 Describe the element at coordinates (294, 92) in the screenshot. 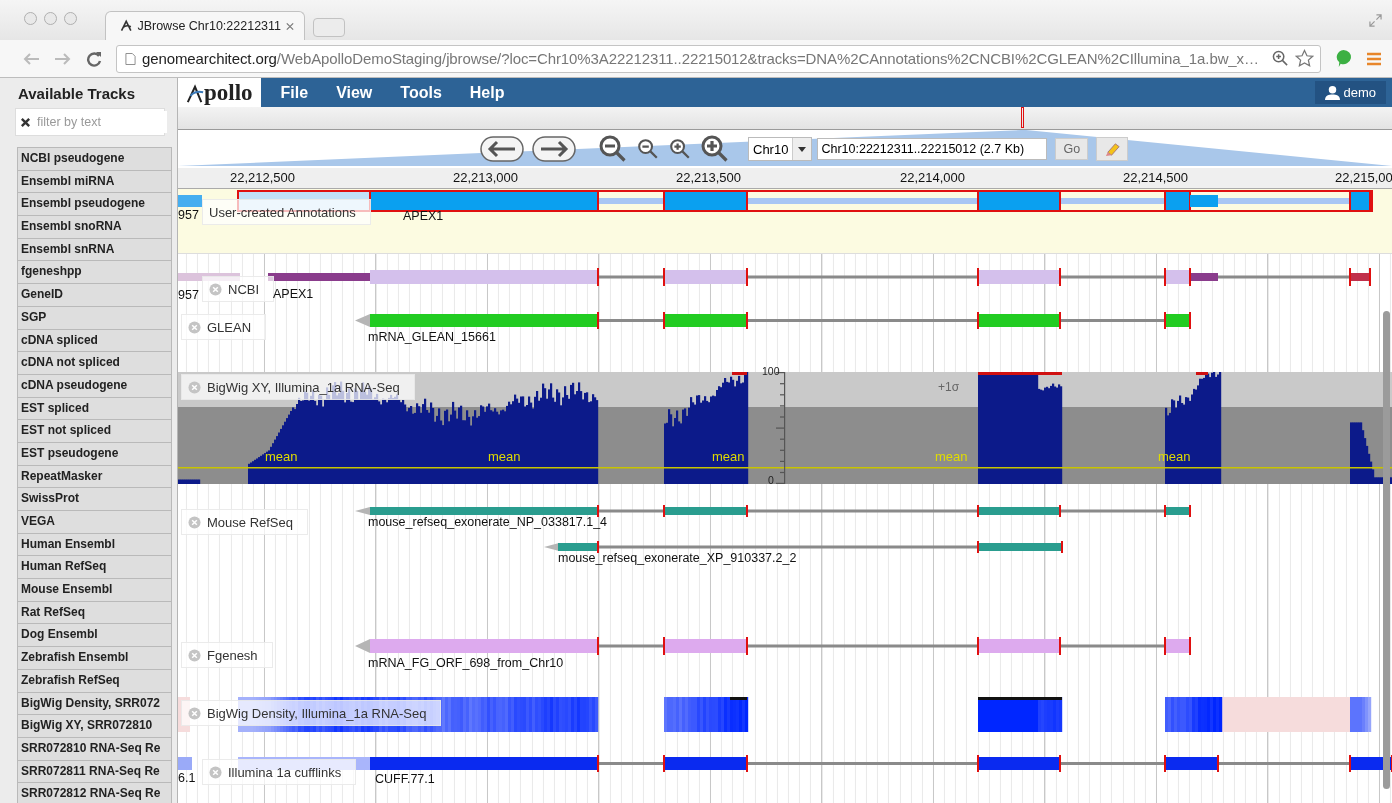

I see `menu-item: File` at that location.